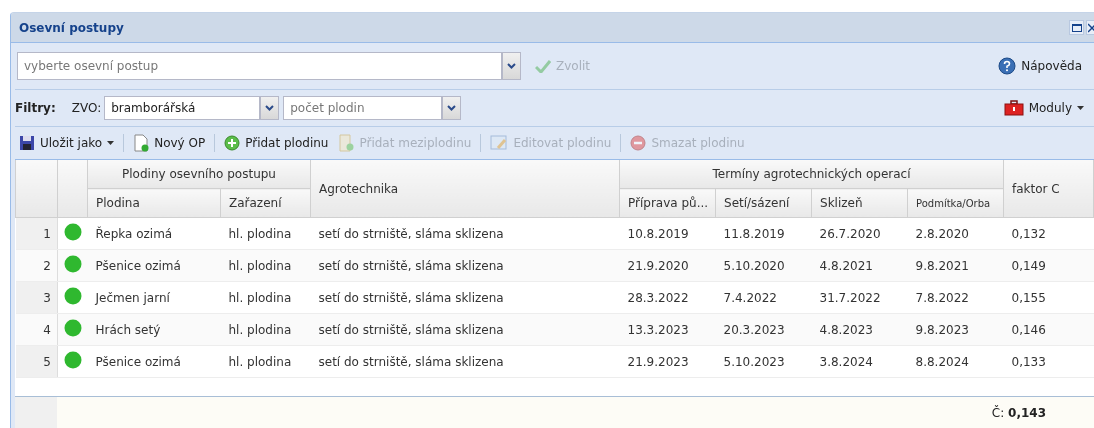 The height and width of the screenshot is (428, 1094). I want to click on column-header: Setí/sázení, so click(763, 203).